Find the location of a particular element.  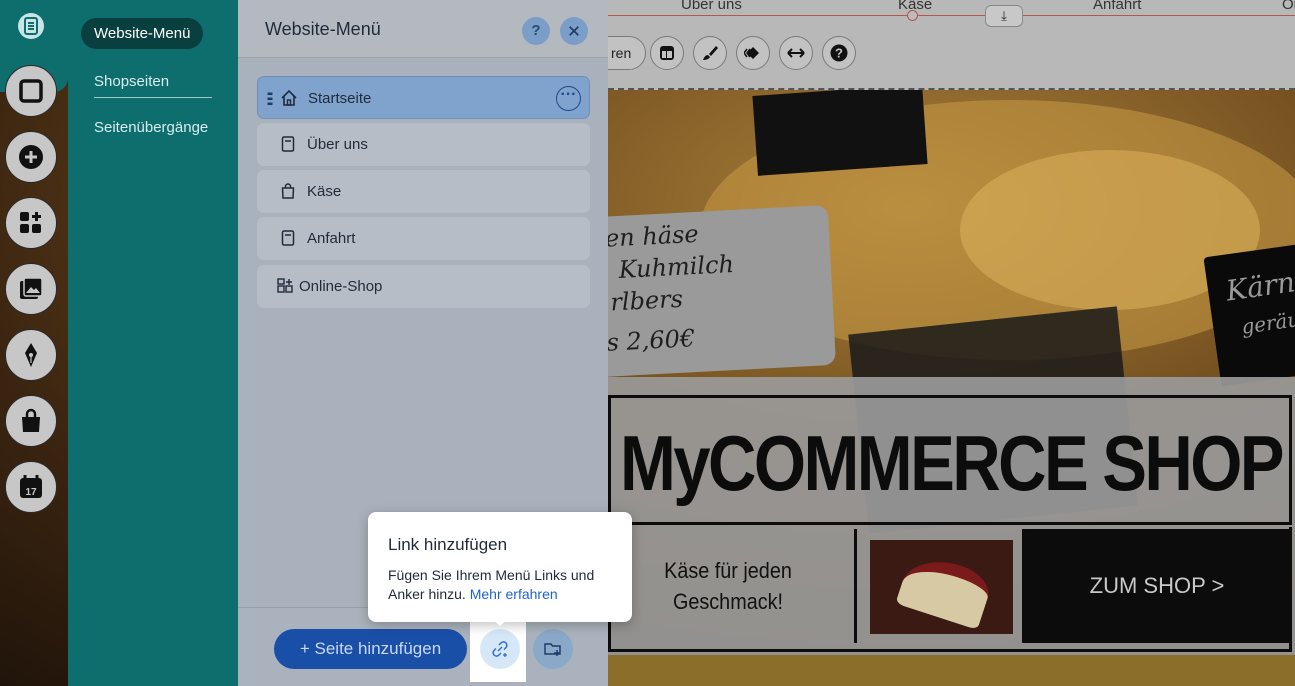

home-icon is located at coordinates (289, 97).